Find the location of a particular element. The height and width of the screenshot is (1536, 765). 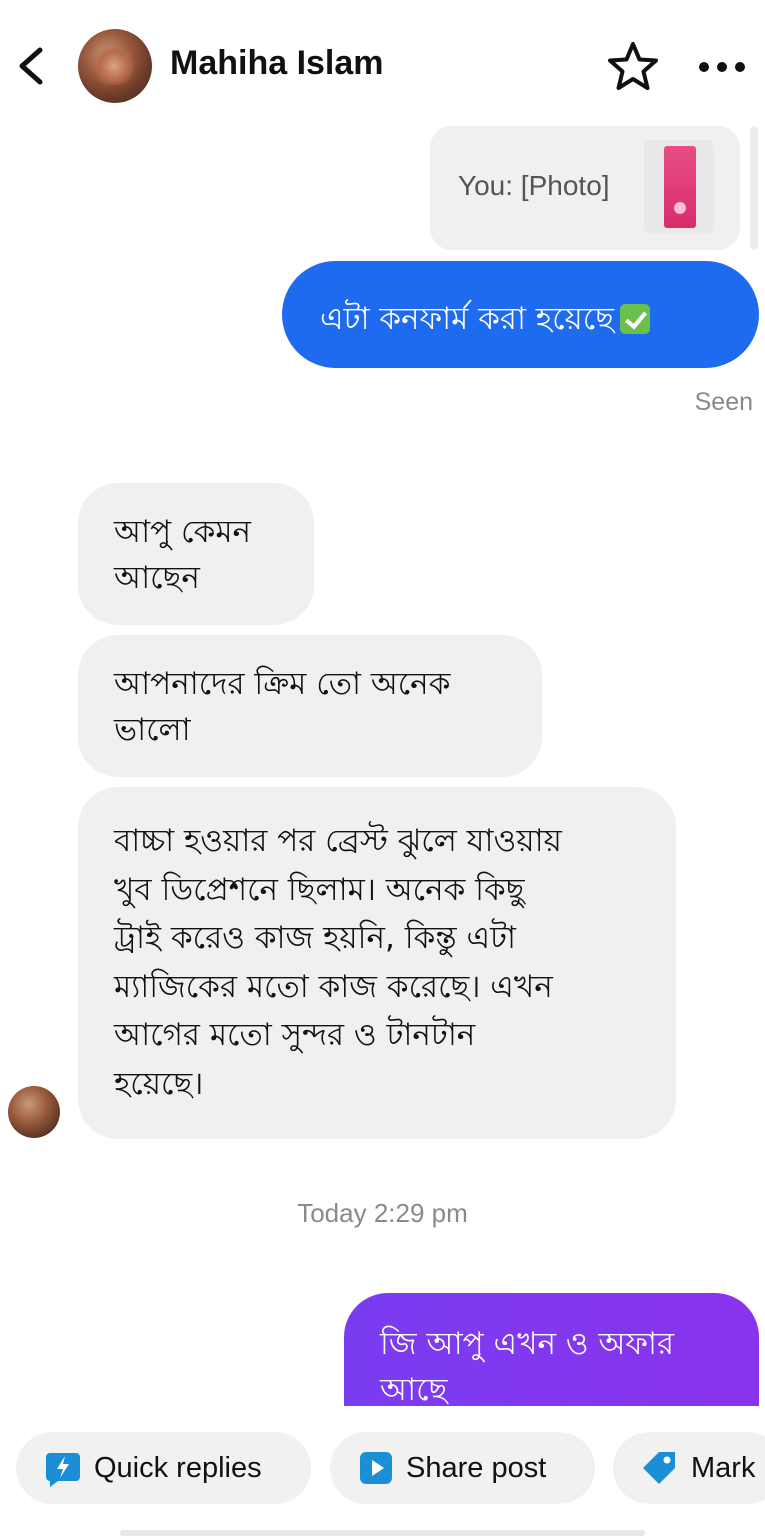

share-post-label: Share post is located at coordinates (476, 1467).